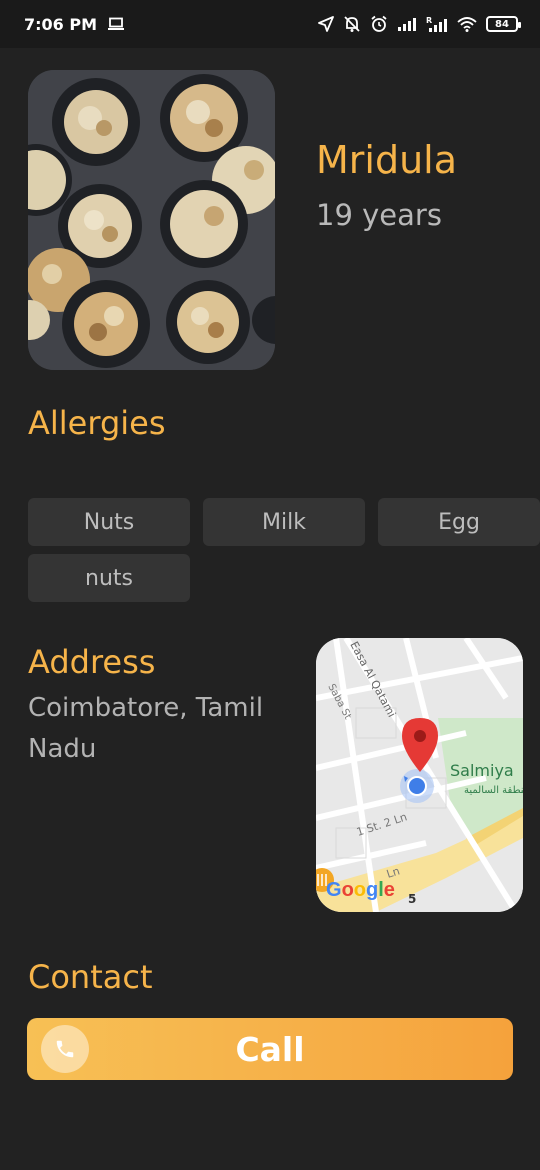 The image size is (540, 1170). I want to click on allergy-chip: Milk, so click(284, 522).